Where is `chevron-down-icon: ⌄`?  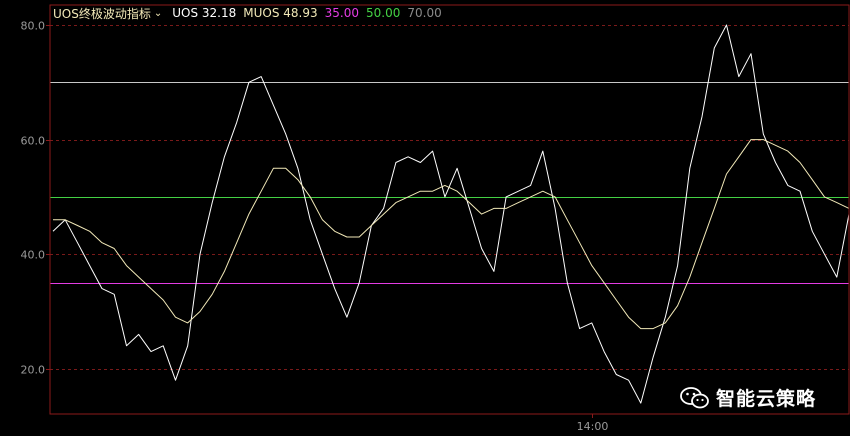
chevron-down-icon: ⌄ is located at coordinates (158, 13).